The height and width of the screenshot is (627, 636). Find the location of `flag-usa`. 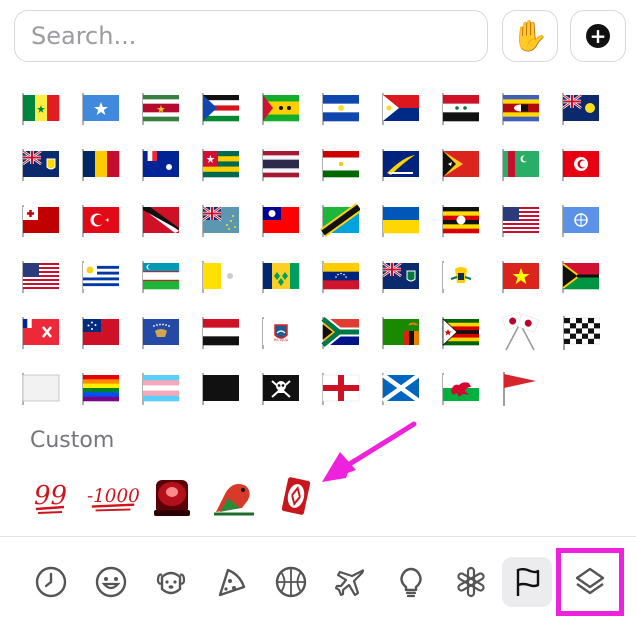

flag-usa is located at coordinates (40, 276).